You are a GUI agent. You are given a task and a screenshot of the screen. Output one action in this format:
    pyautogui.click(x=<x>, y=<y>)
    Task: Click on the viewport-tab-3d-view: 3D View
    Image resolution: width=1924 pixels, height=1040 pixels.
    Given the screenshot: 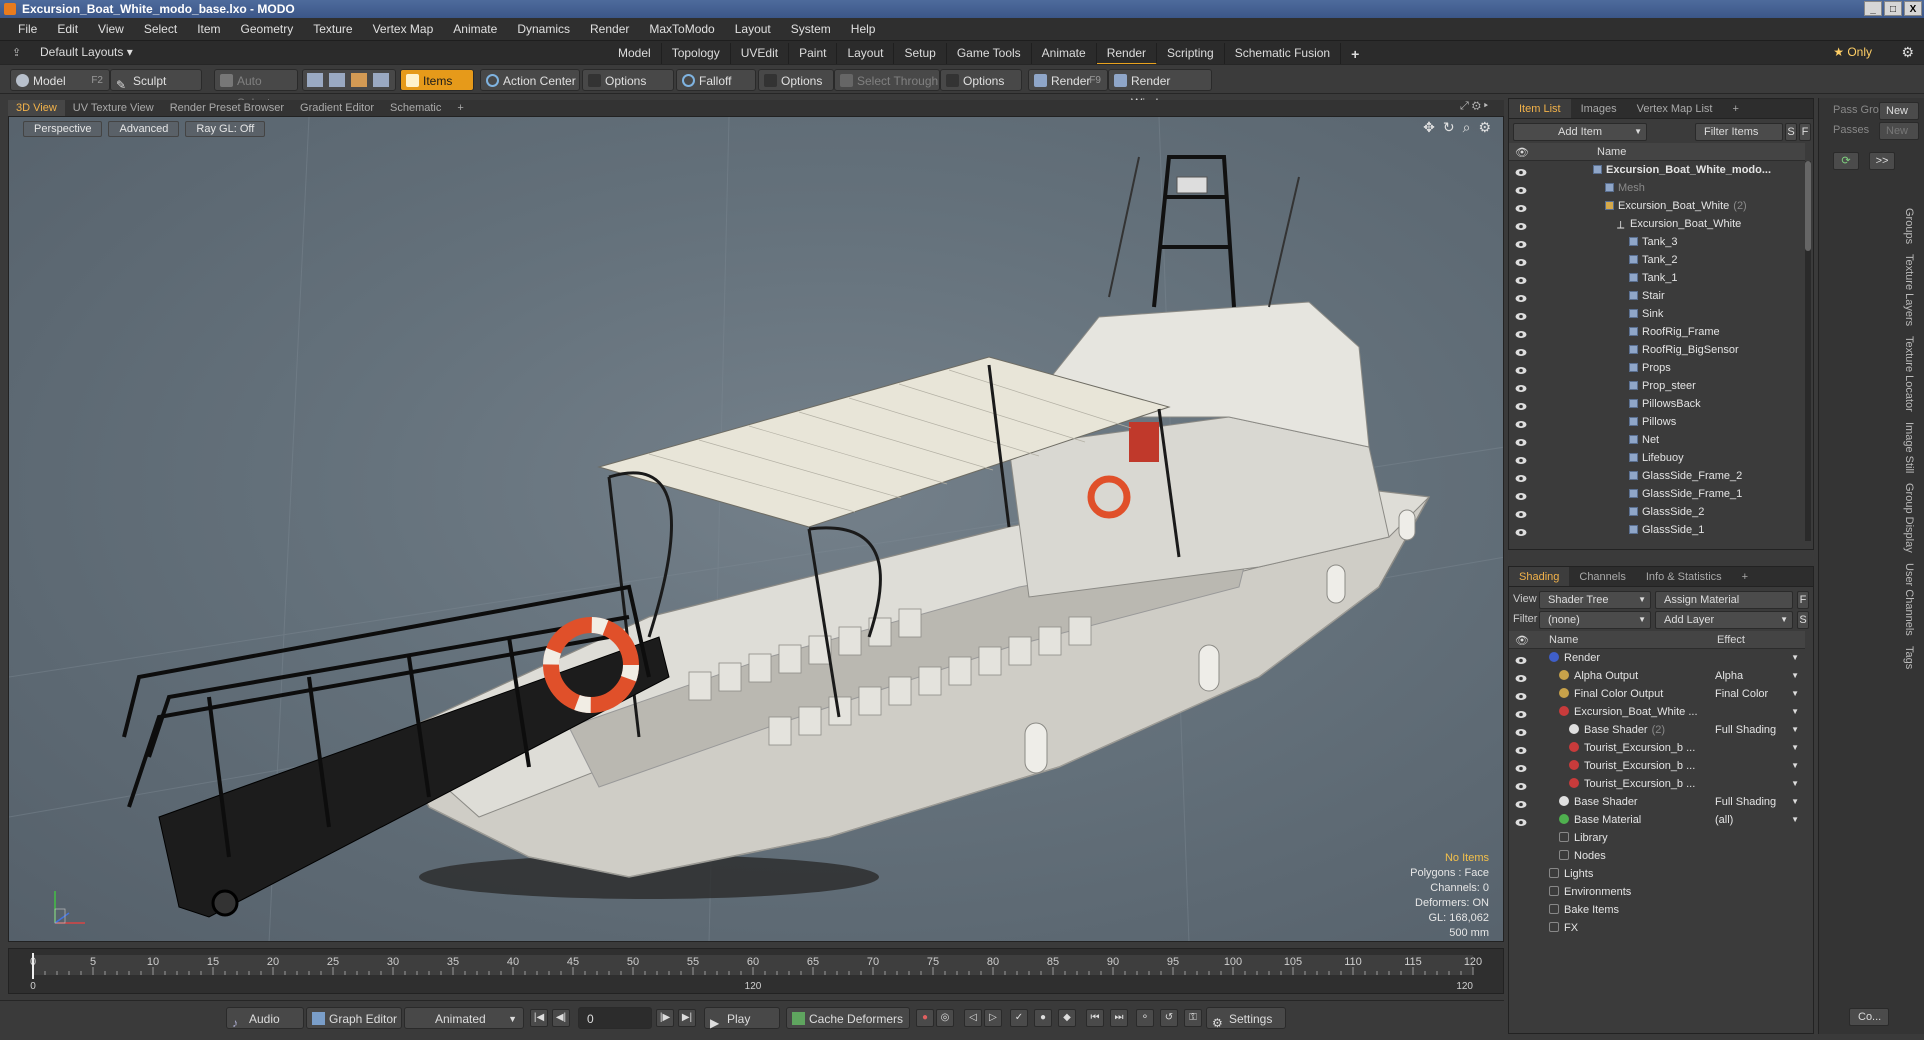 What is the action you would take?
    pyautogui.click(x=36, y=108)
    